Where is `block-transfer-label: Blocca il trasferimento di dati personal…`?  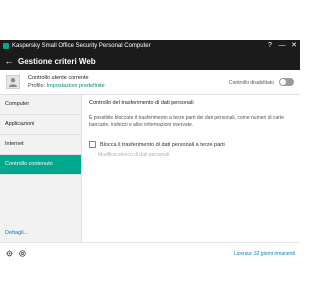 block-transfer-label: Blocca il trasferimento di dati personal… is located at coordinates (162, 145).